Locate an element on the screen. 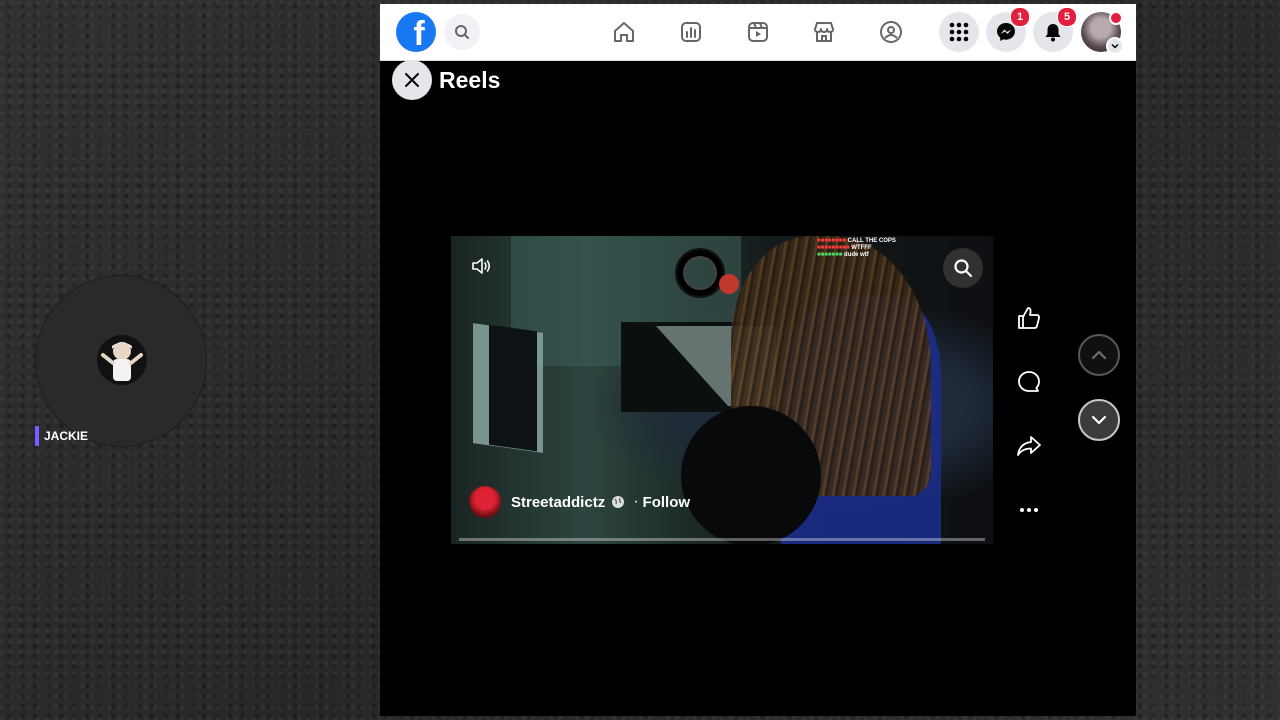 This screenshot has width=1280, height=720. chat-user-3: ■■■■■■■ is located at coordinates (830, 255).